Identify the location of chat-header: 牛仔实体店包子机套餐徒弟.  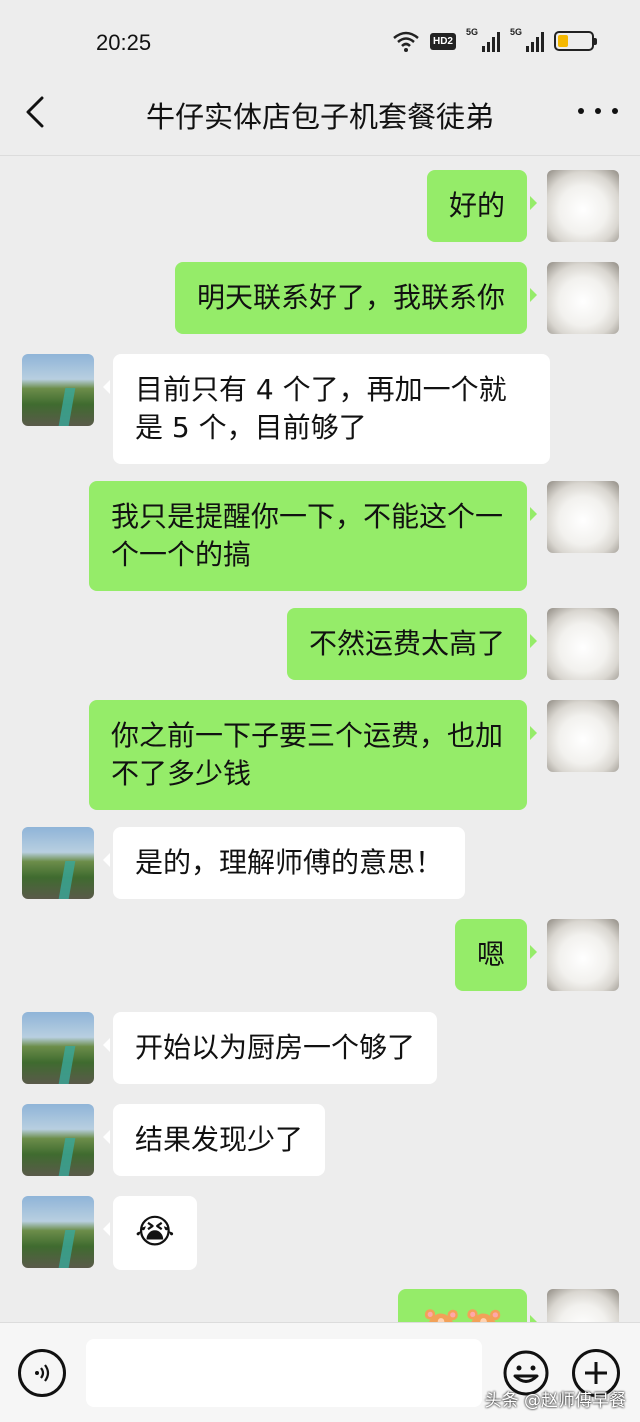
(320, 118).